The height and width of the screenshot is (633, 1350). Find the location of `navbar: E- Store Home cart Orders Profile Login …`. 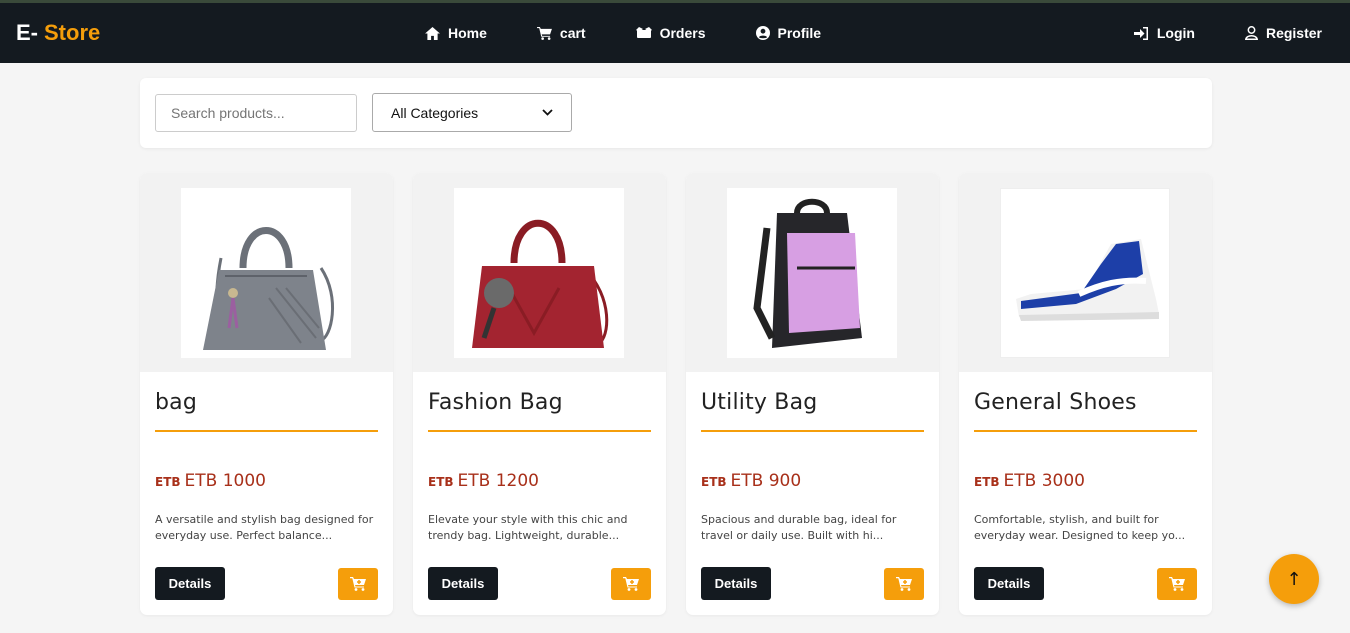

navbar: E- Store Home cart Orders Profile Login … is located at coordinates (675, 33).